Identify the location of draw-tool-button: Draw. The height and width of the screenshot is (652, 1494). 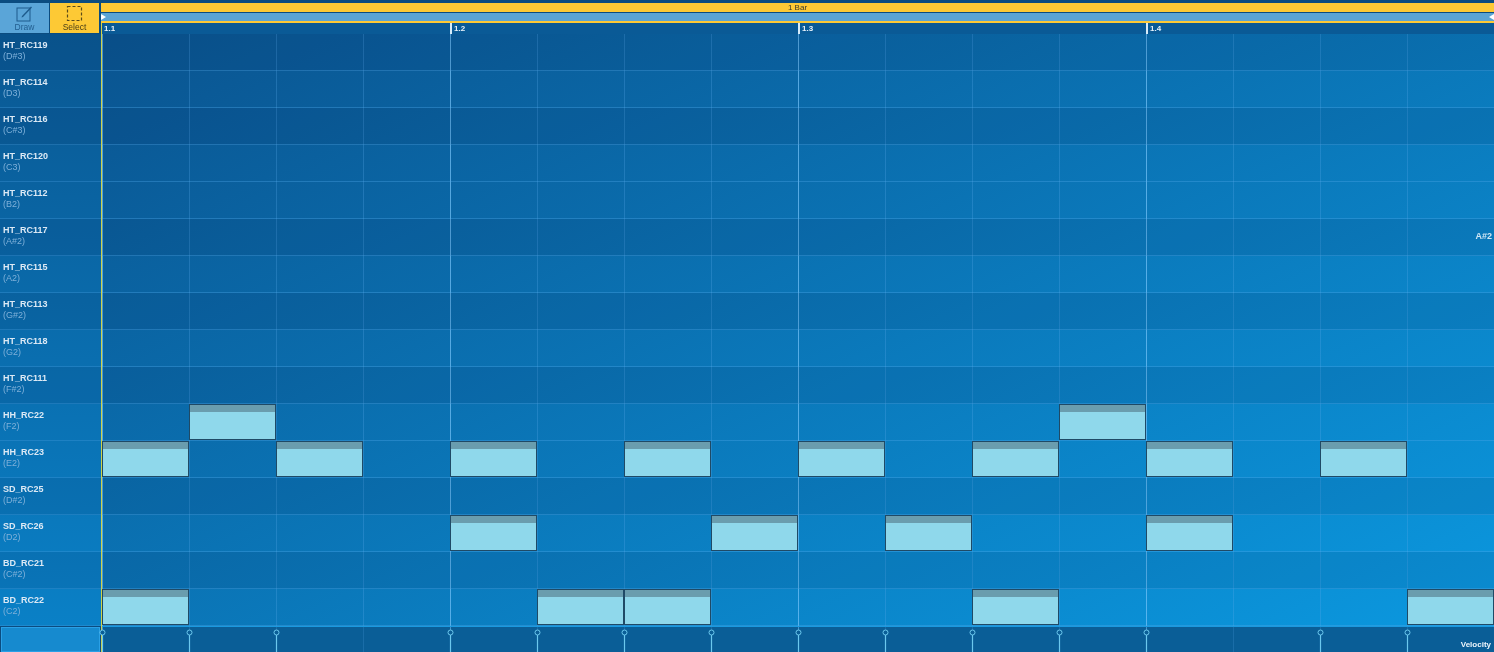
(24, 18).